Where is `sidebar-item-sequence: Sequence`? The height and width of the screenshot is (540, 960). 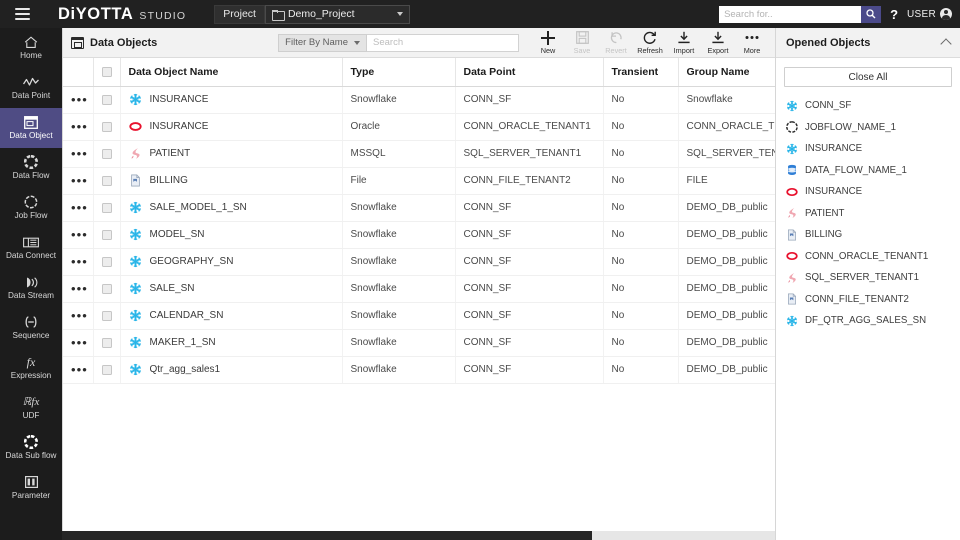 sidebar-item-sequence: Sequence is located at coordinates (31, 328).